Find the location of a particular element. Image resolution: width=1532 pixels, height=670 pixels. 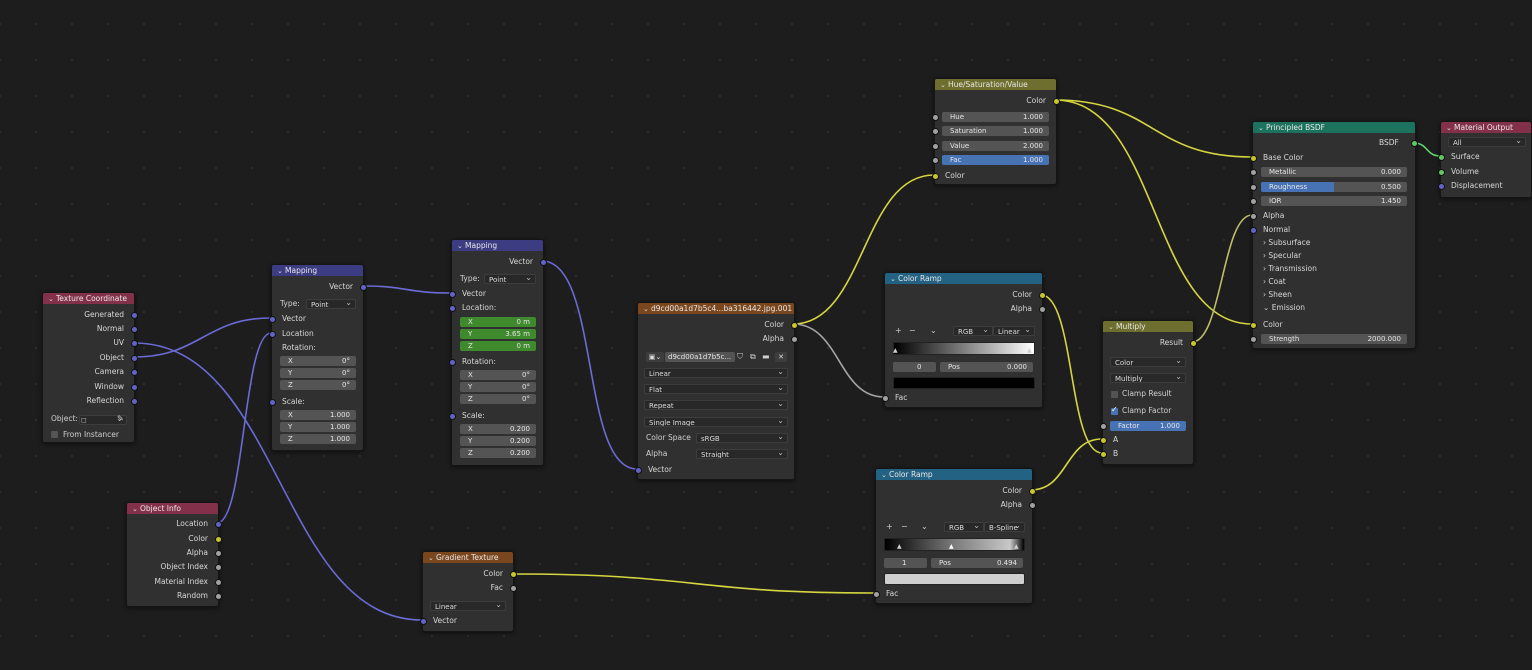

node-header: ⌄ Material Output is located at coordinates (1486, 127).